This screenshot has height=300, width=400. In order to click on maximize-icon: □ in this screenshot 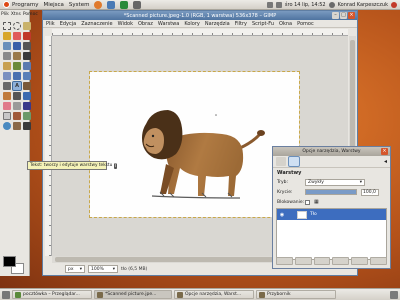, I will do `click(343, 15)`.